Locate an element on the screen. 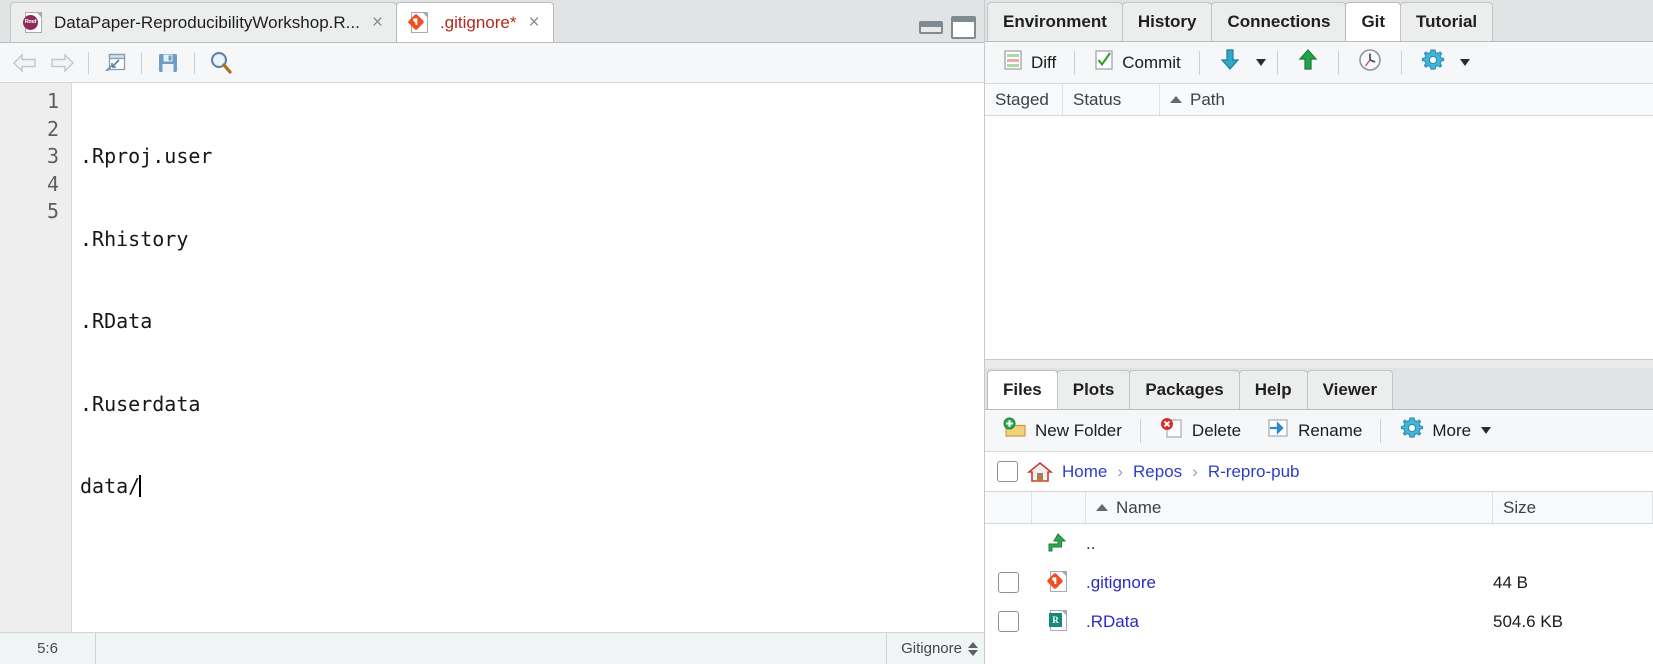 The height and width of the screenshot is (664, 1653). line-number: 3 is located at coordinates (52, 156).